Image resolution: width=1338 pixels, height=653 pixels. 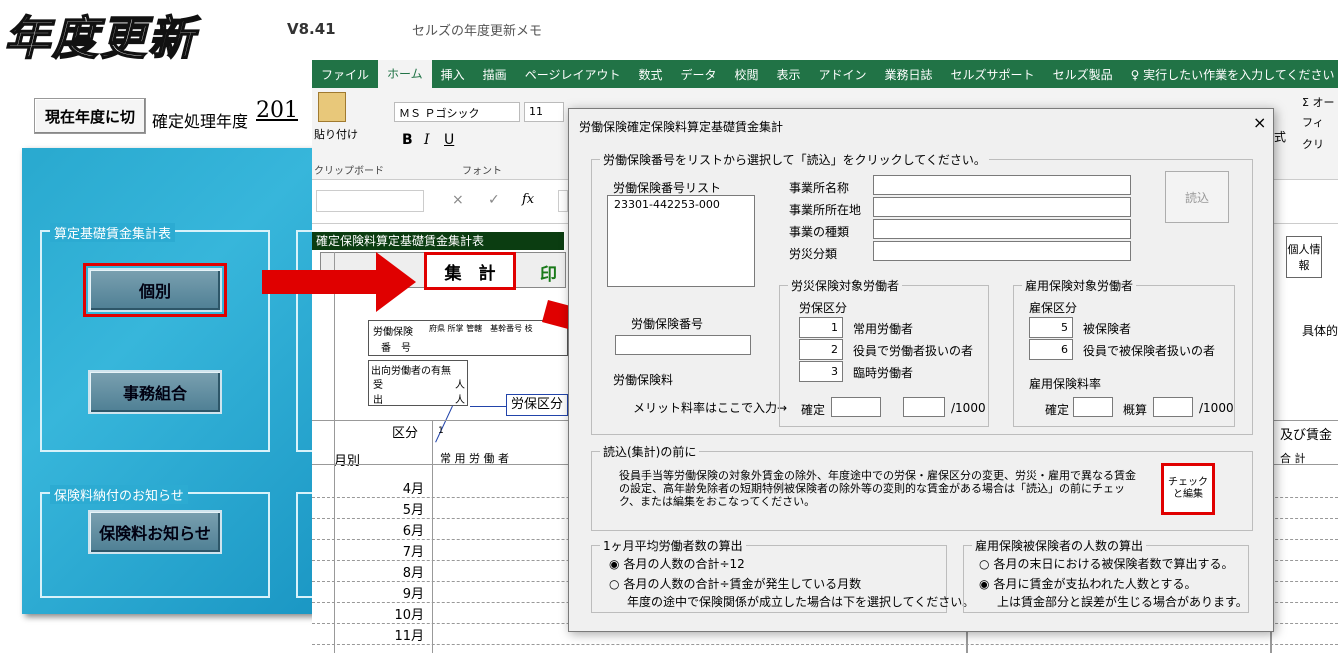 What do you see at coordinates (1122, 602) in the screenshot?
I see `koyo-count-note: 上は賃金部分と誤差が生じる場合があります。` at bounding box center [1122, 602].